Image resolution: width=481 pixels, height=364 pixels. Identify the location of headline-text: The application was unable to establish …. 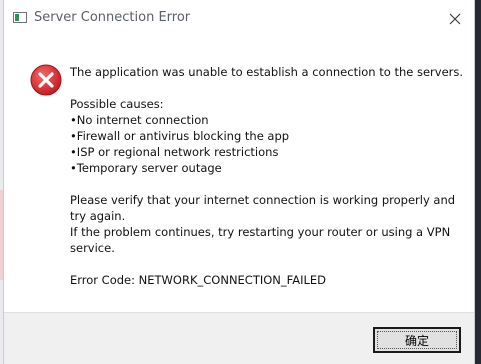
(267, 72).